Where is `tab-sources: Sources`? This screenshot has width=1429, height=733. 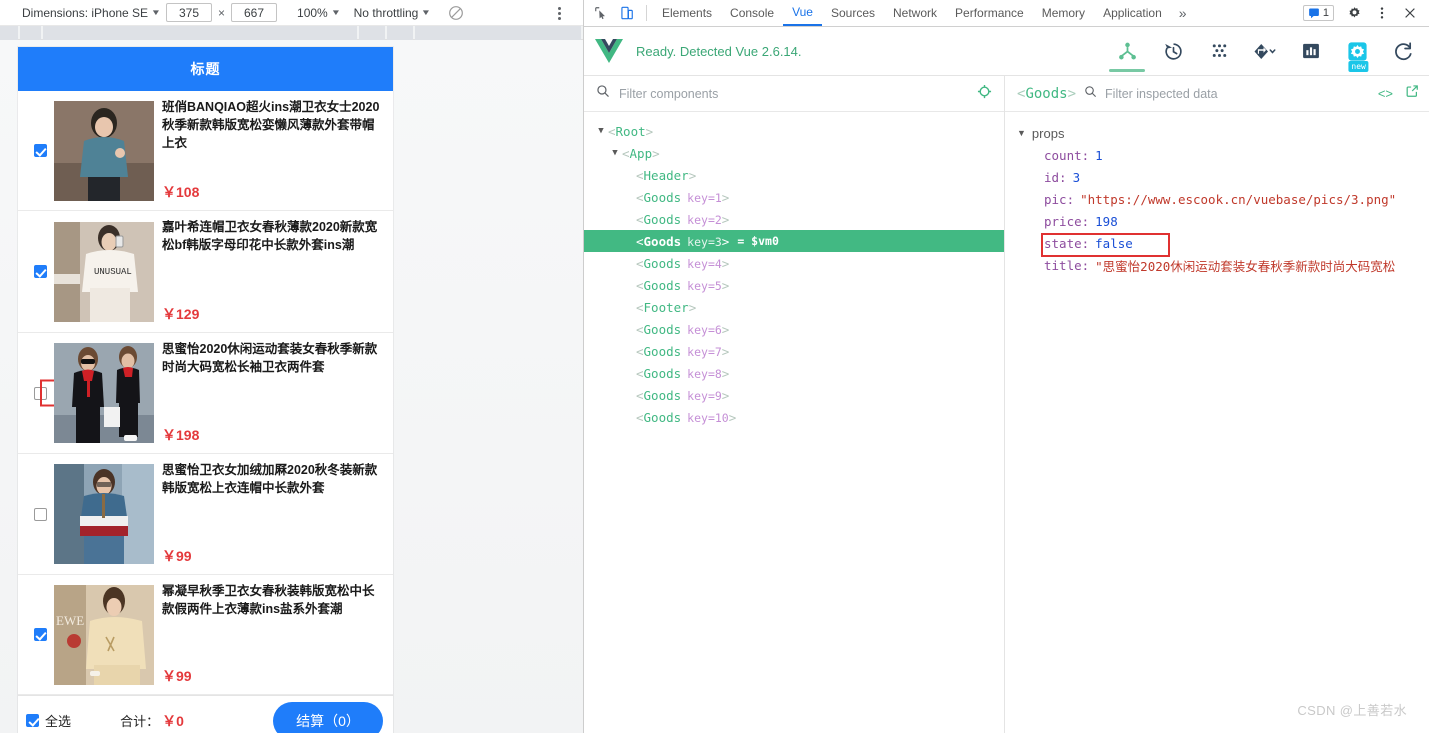 tab-sources: Sources is located at coordinates (853, 13).